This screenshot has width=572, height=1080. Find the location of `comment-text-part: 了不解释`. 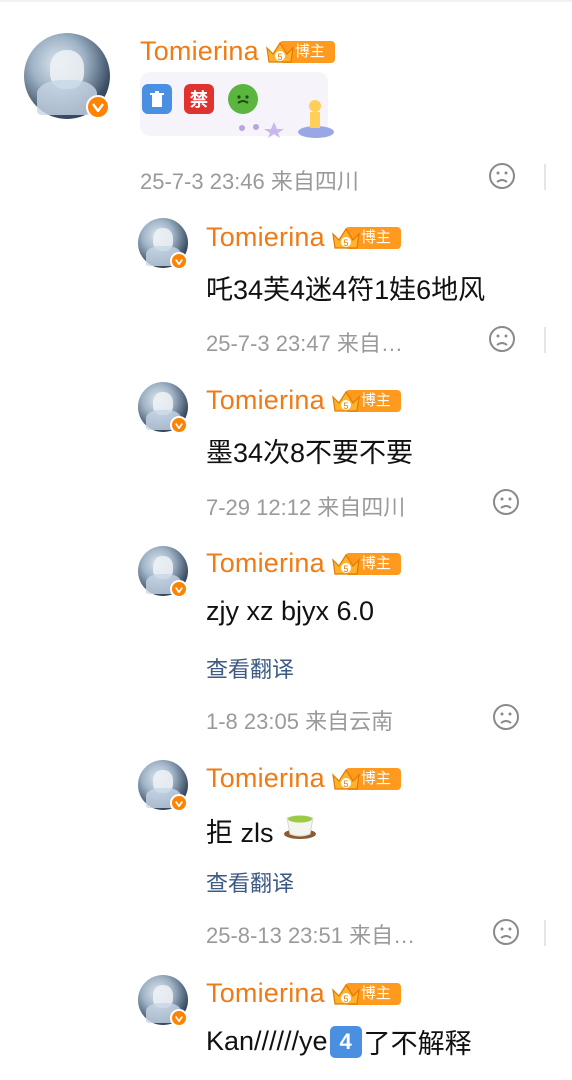

comment-text-part: 了不解释 is located at coordinates (417, 1044).